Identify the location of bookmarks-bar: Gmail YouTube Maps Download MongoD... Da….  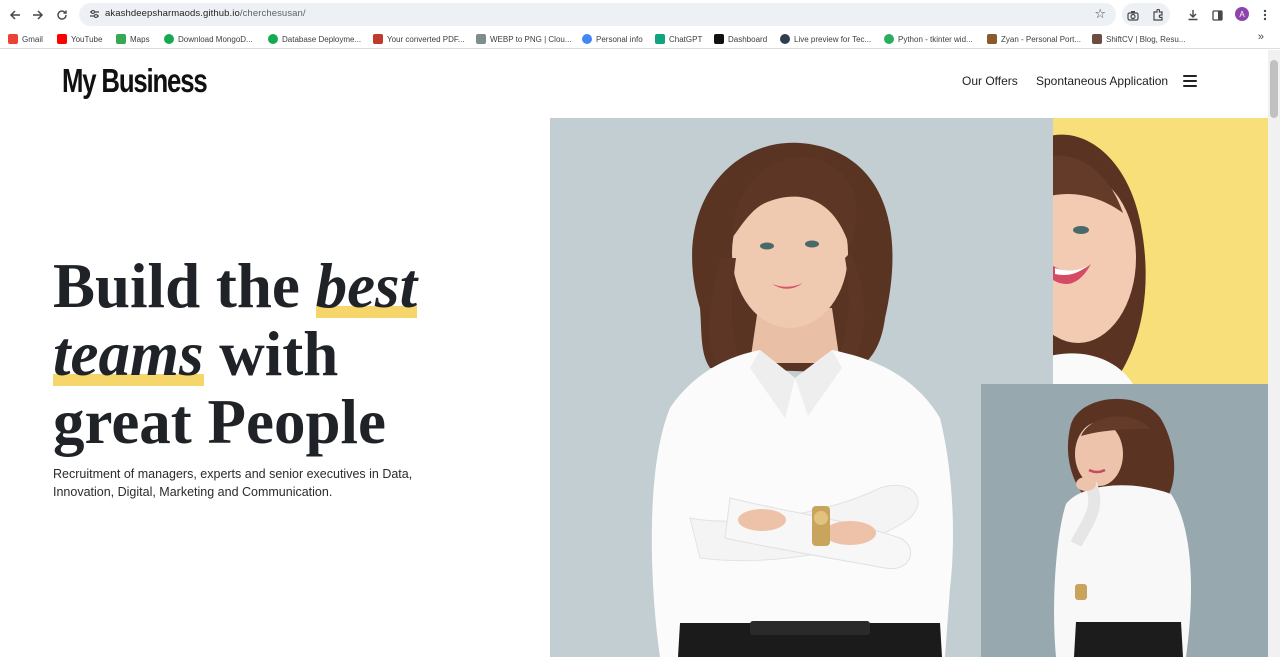
(640, 39).